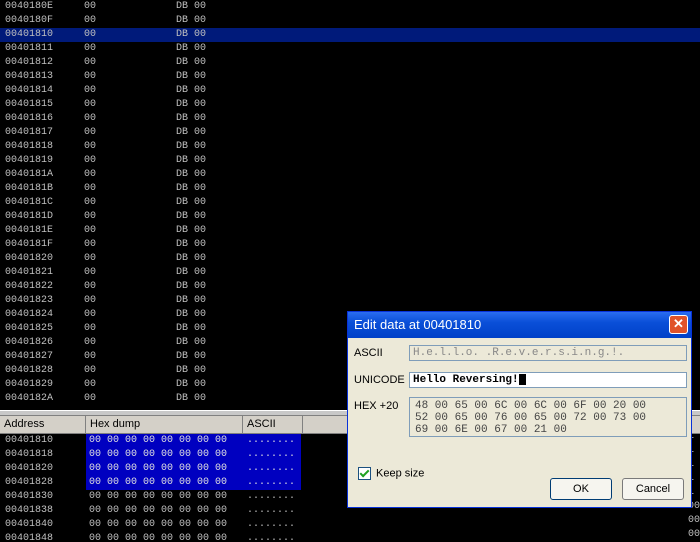  What do you see at coordinates (350, 35) in the screenshot?
I see `disasm-row: 00401810 00 DB 00` at bounding box center [350, 35].